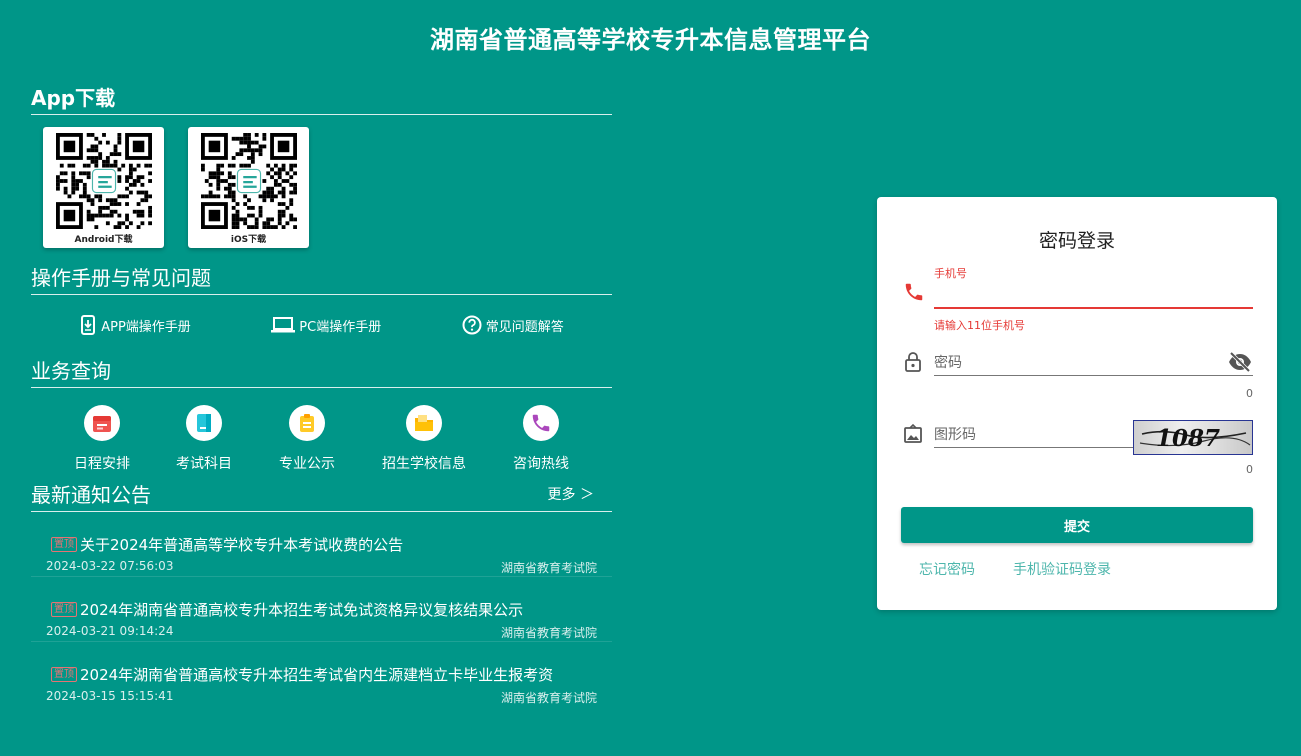 The height and width of the screenshot is (756, 1301). What do you see at coordinates (1240, 362) in the screenshot?
I see `eye-off-icon` at bounding box center [1240, 362].